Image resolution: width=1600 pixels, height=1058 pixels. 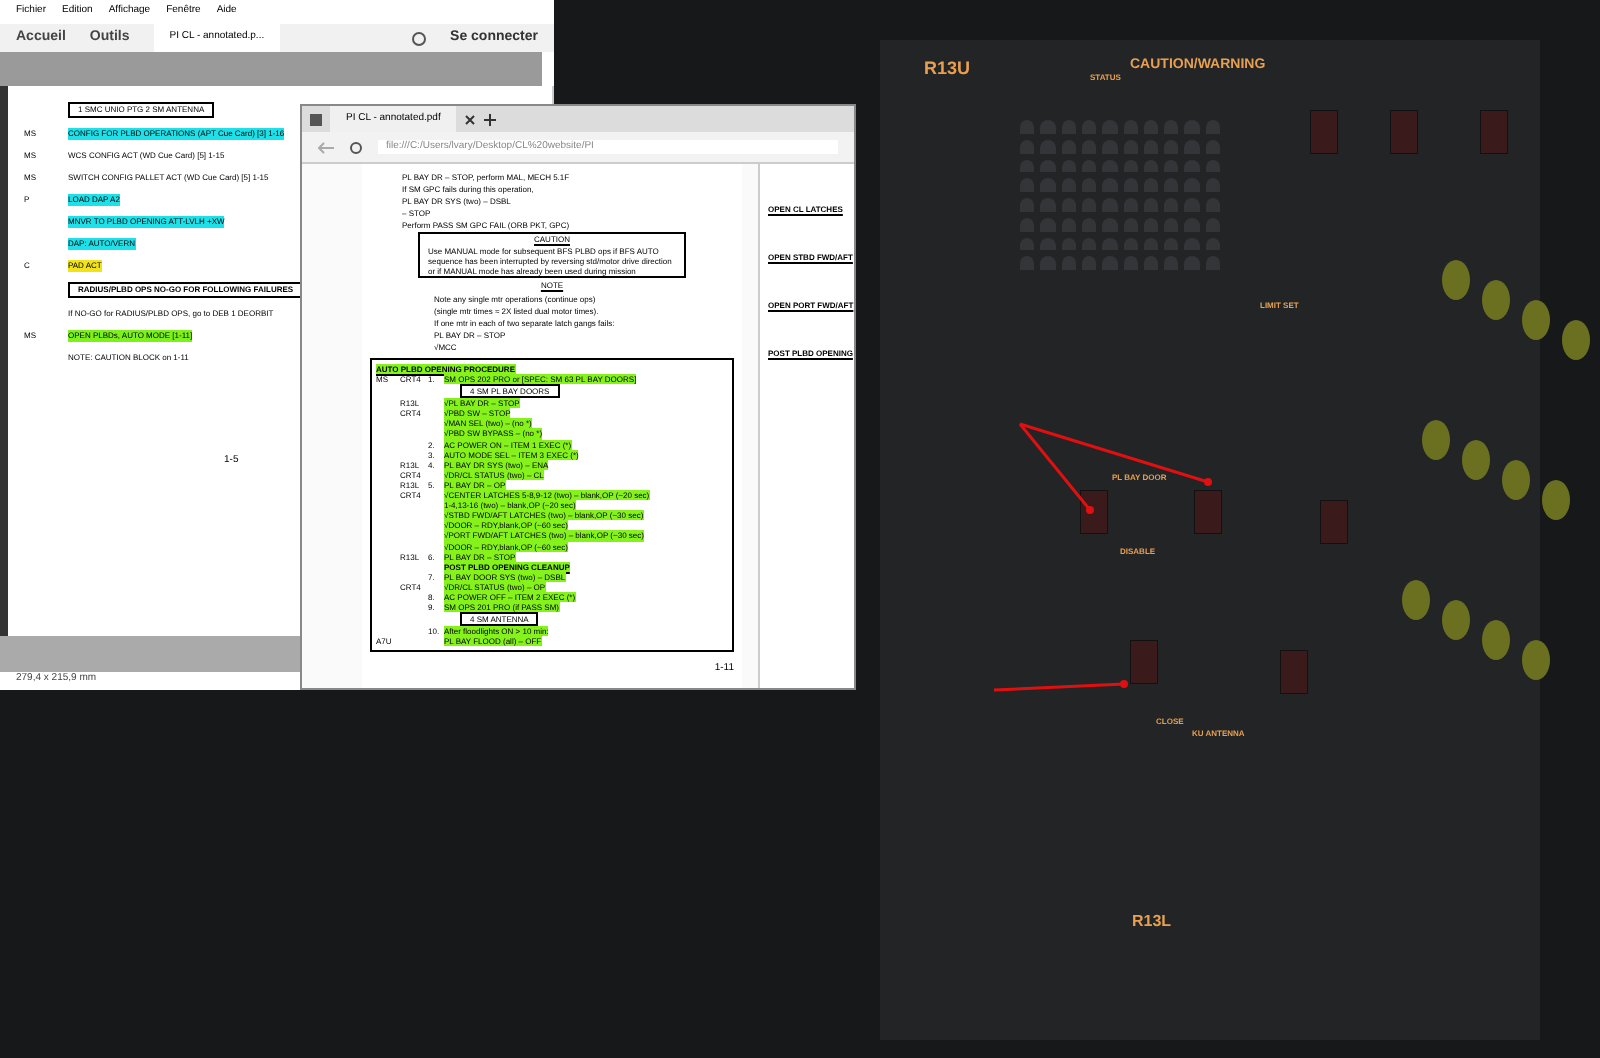 I want to click on tab-icon, so click(x=316, y=119).